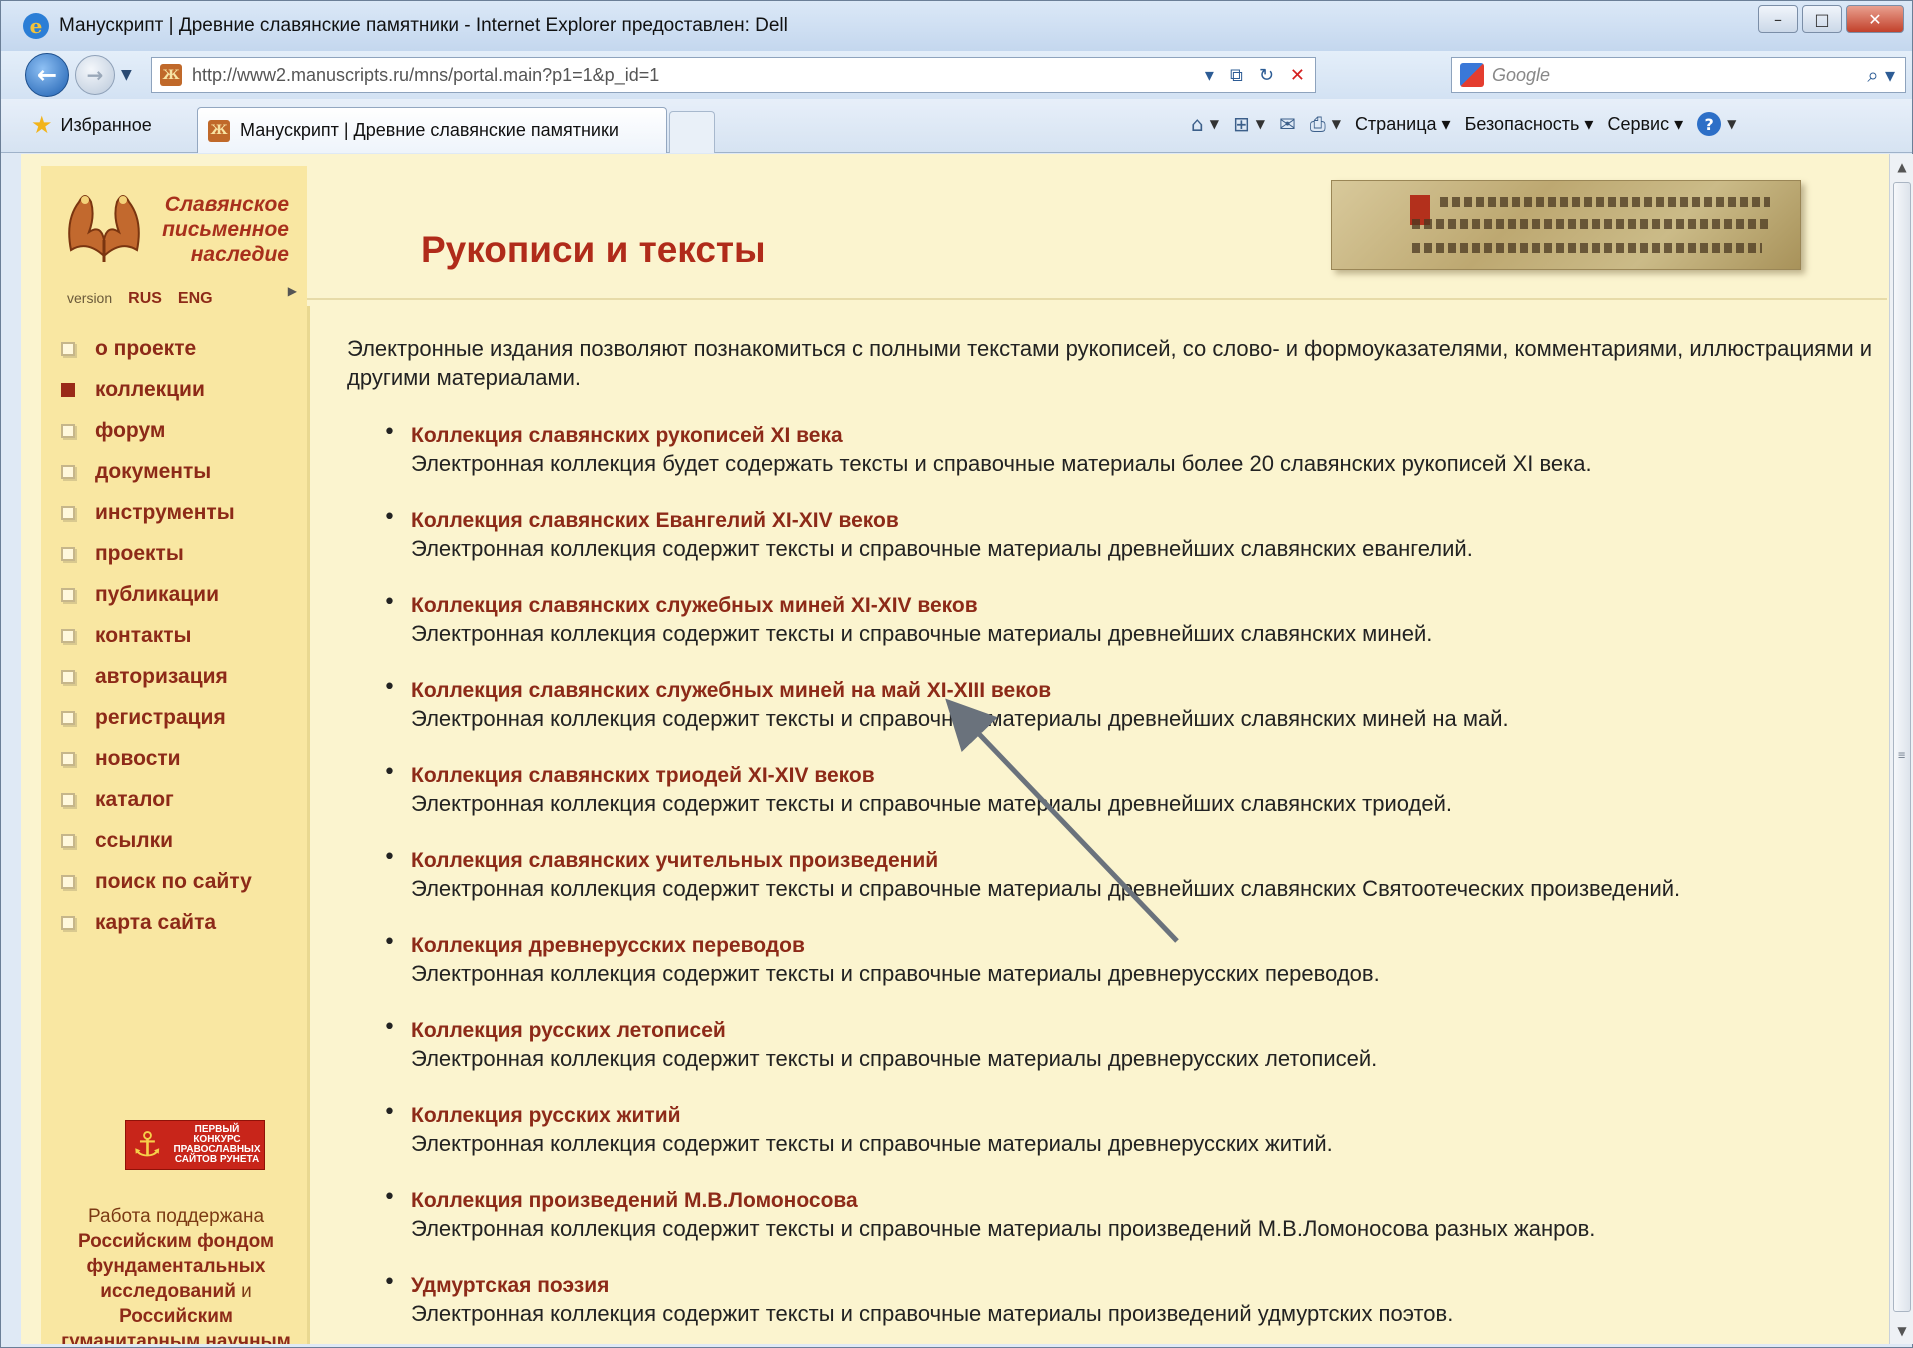  Describe the element at coordinates (126, 75) in the screenshot. I see `history-dropdown-icon: ▼` at that location.